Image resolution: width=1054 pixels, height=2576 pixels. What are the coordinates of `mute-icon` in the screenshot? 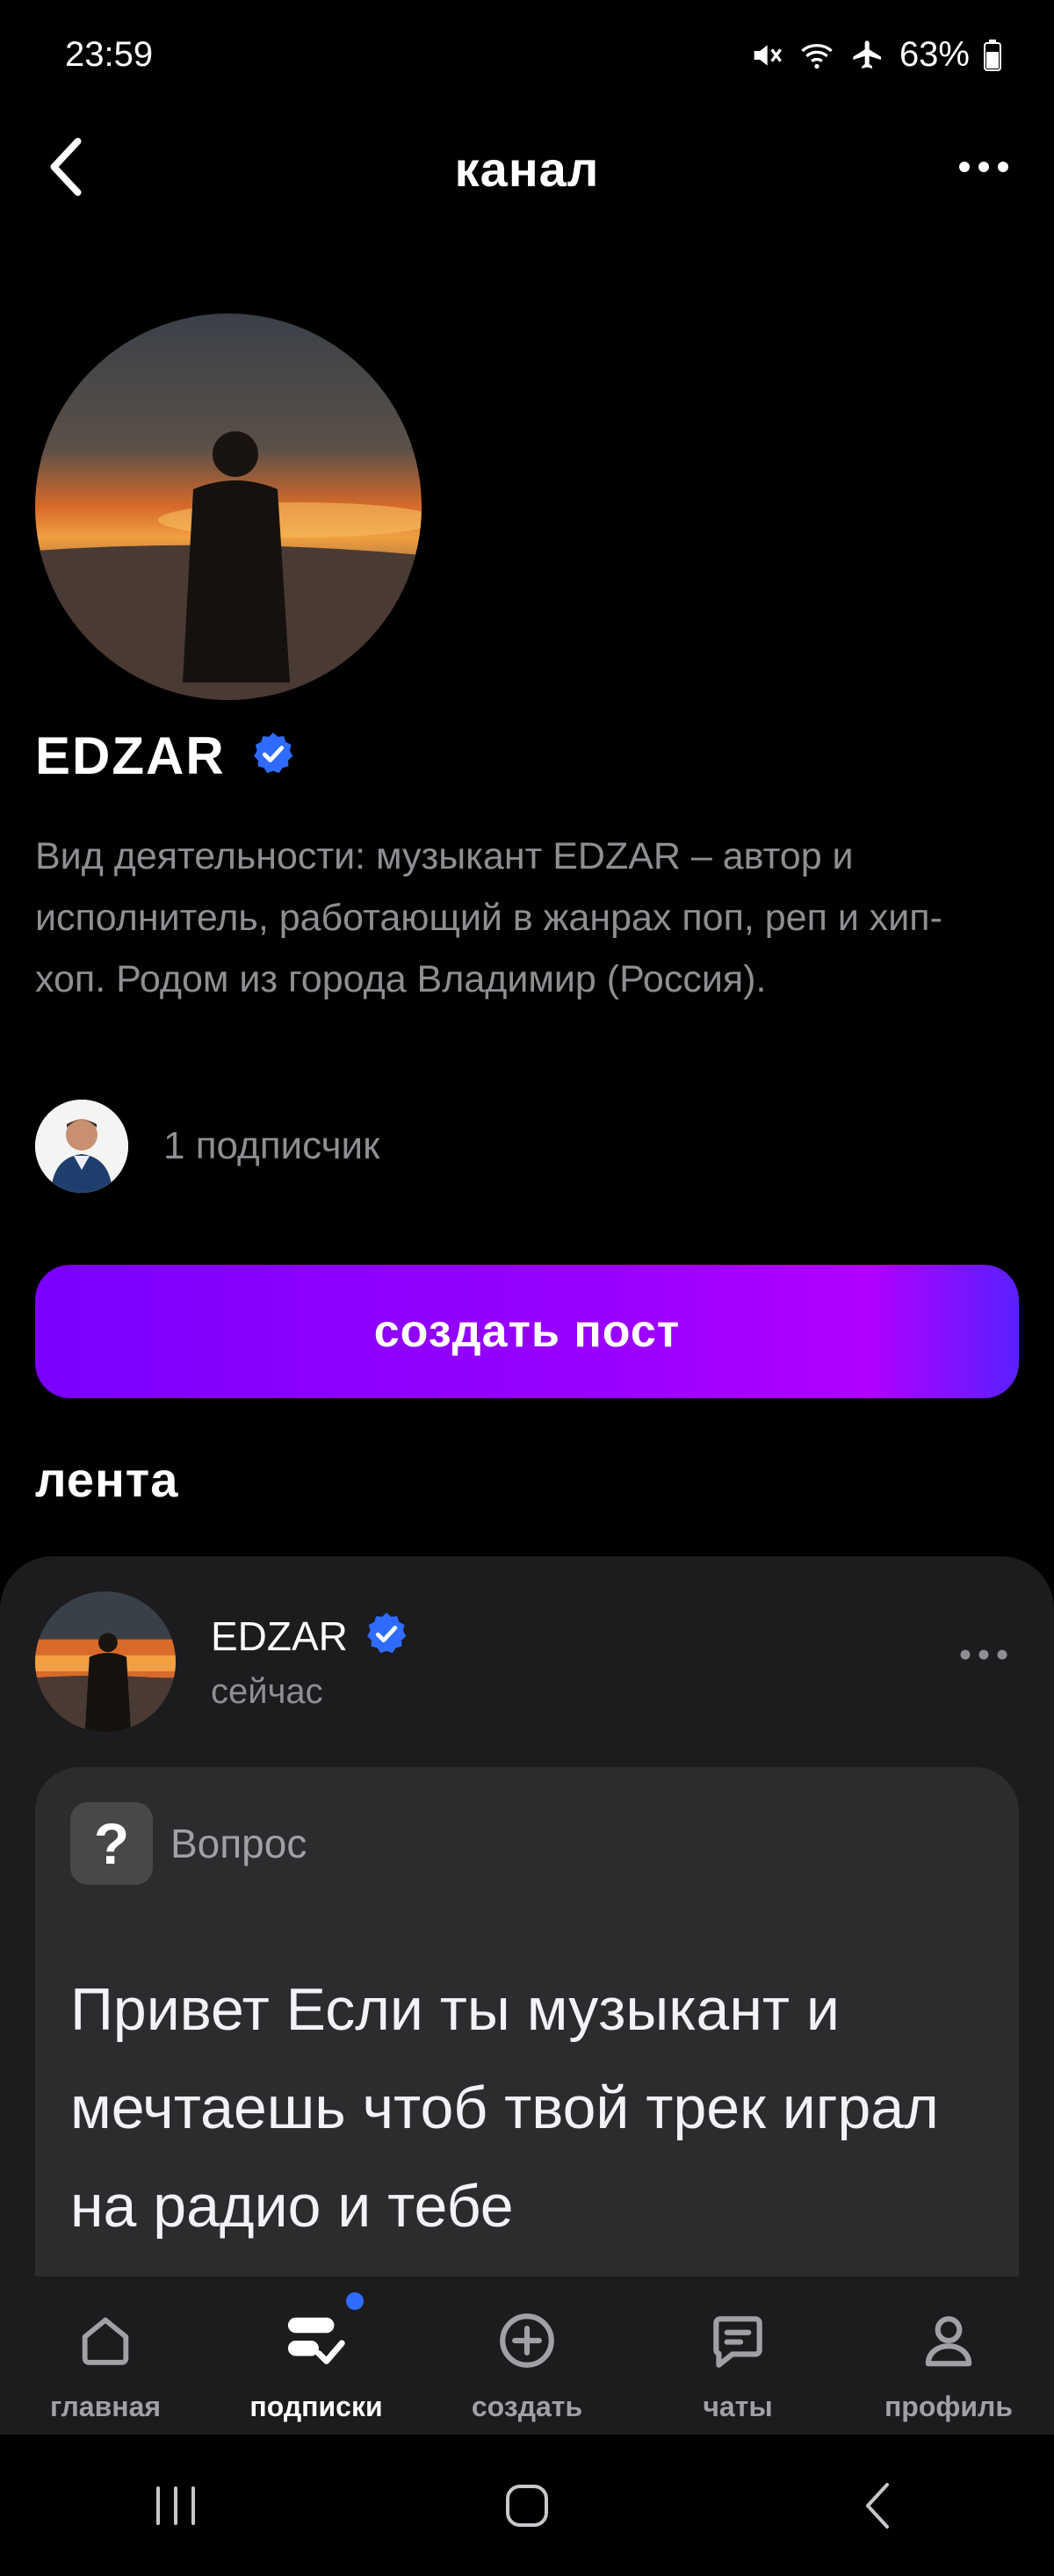 It's located at (765, 55).